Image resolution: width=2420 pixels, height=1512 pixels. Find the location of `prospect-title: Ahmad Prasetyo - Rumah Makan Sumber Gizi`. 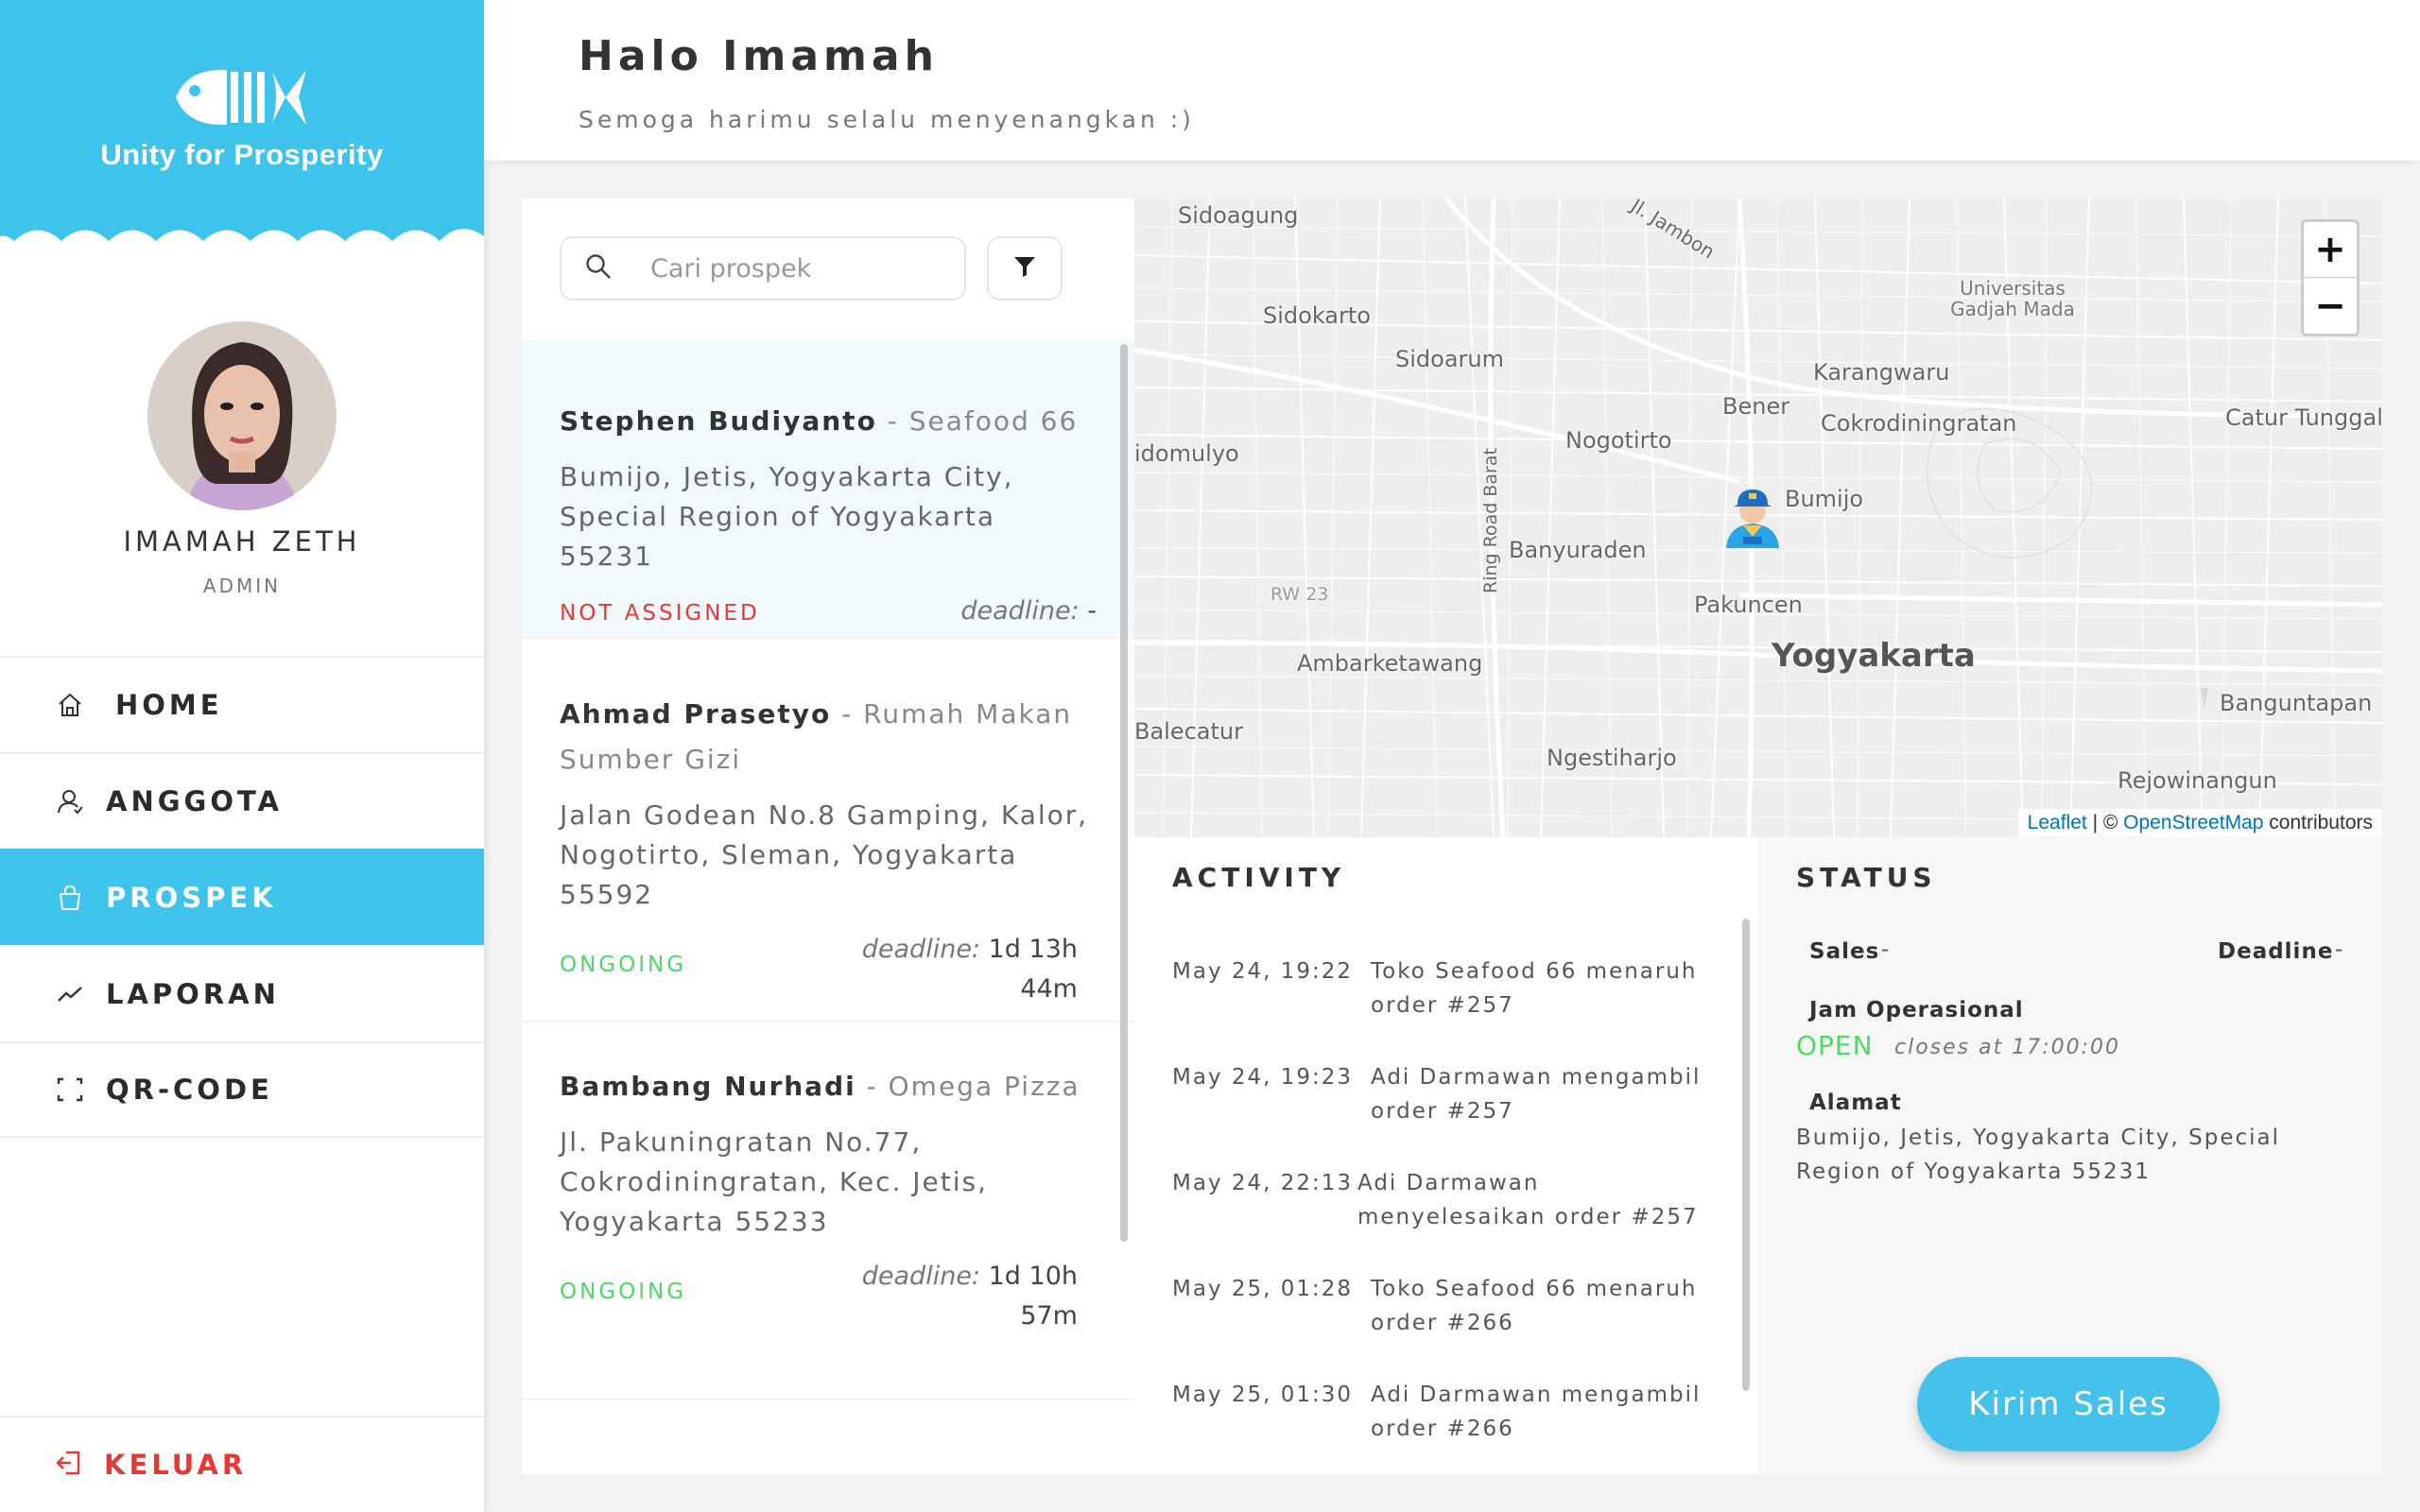

prospect-title: Ahmad Prasetyo - Rumah Makan Sumber Gizi is located at coordinates (828, 737).